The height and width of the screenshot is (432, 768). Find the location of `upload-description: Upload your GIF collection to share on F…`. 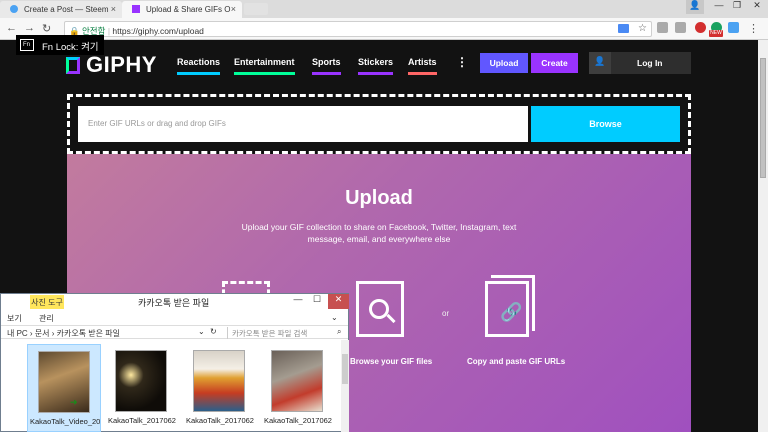

upload-description: Upload your GIF collection to share on F… is located at coordinates (379, 233).